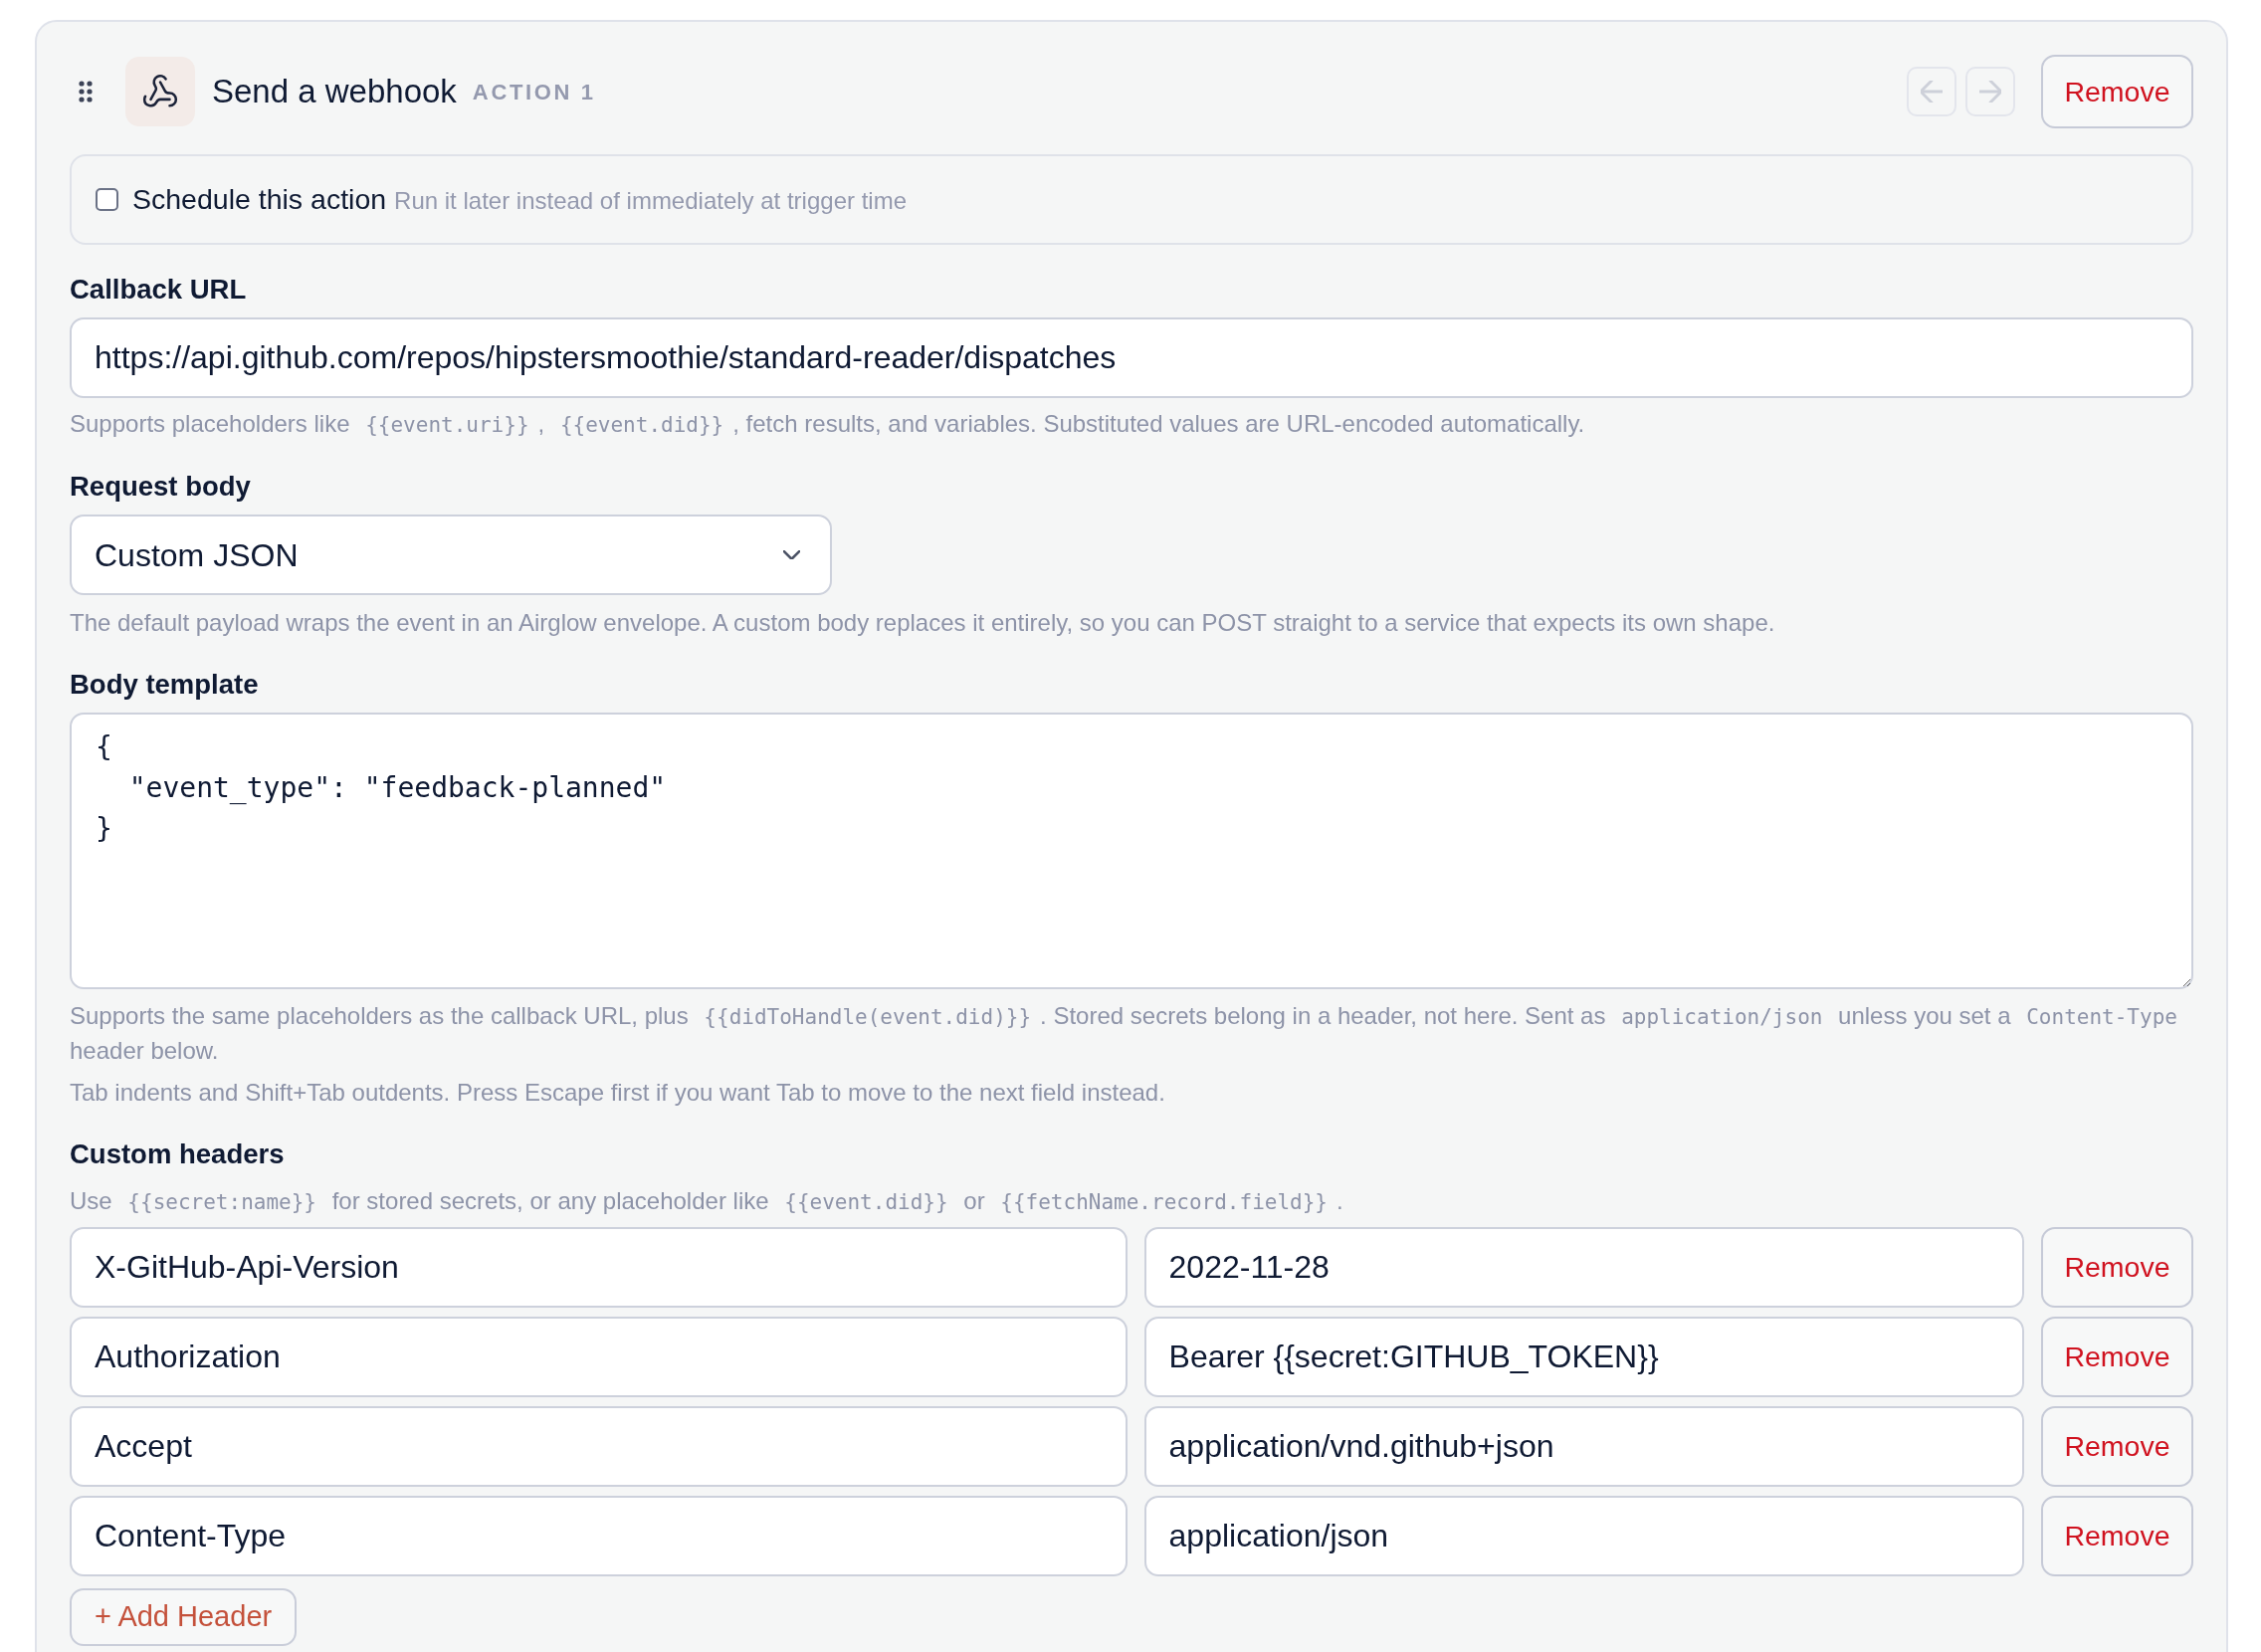 This screenshot has width=2261, height=1652. What do you see at coordinates (159, 290) in the screenshot?
I see `field-label: Callback URL` at bounding box center [159, 290].